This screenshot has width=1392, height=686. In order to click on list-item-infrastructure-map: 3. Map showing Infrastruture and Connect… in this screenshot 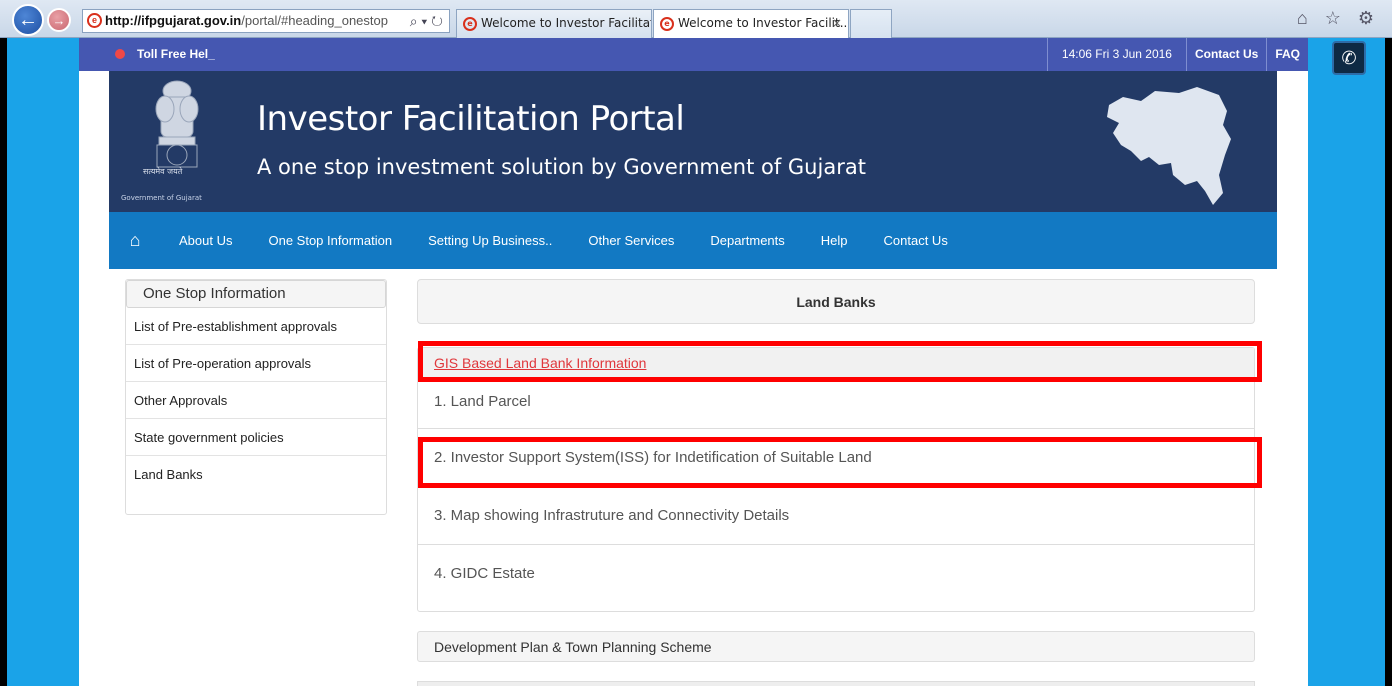, I will do `click(836, 516)`.